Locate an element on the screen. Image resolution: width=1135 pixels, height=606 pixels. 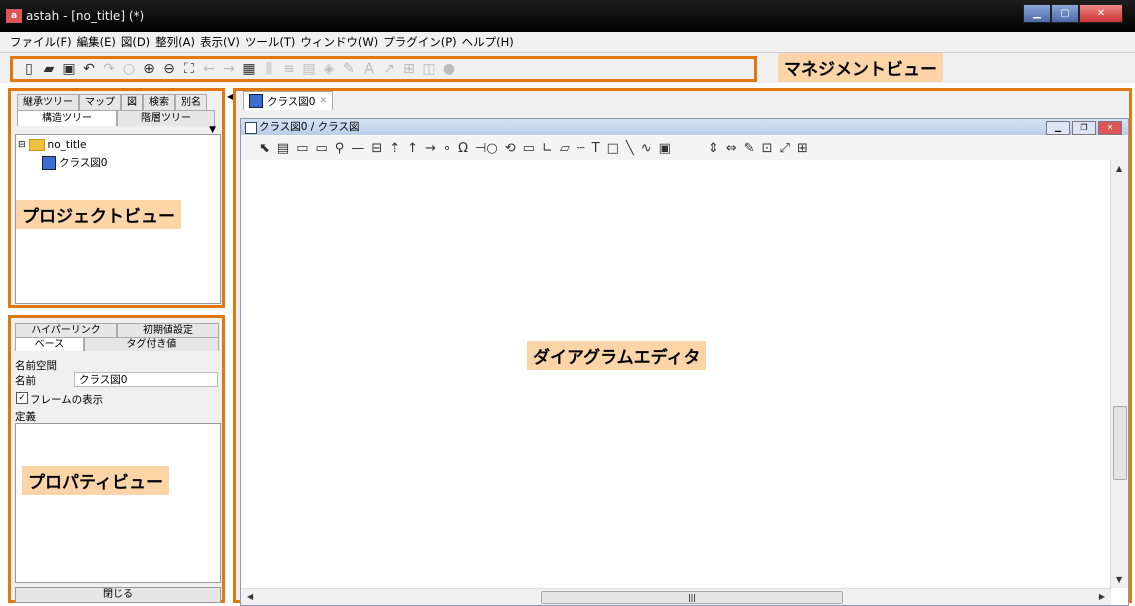
menu-tool: ツール(T) is located at coordinates (270, 42).